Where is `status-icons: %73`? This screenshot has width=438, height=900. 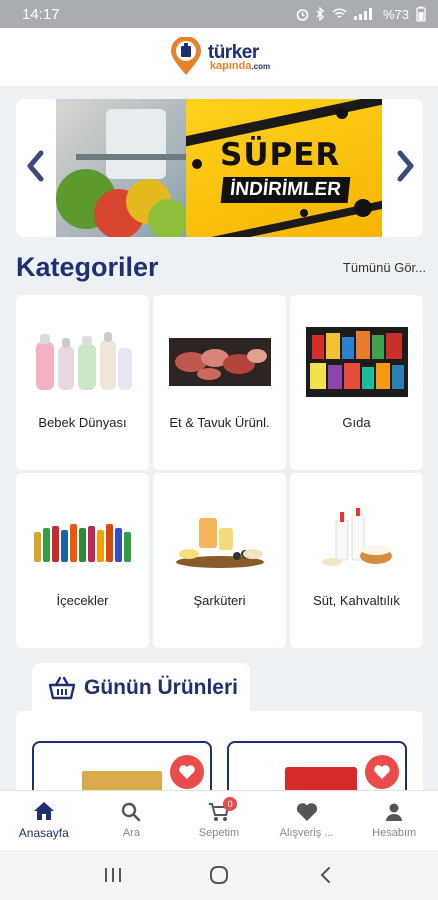
status-icons: %73 is located at coordinates (361, 14).